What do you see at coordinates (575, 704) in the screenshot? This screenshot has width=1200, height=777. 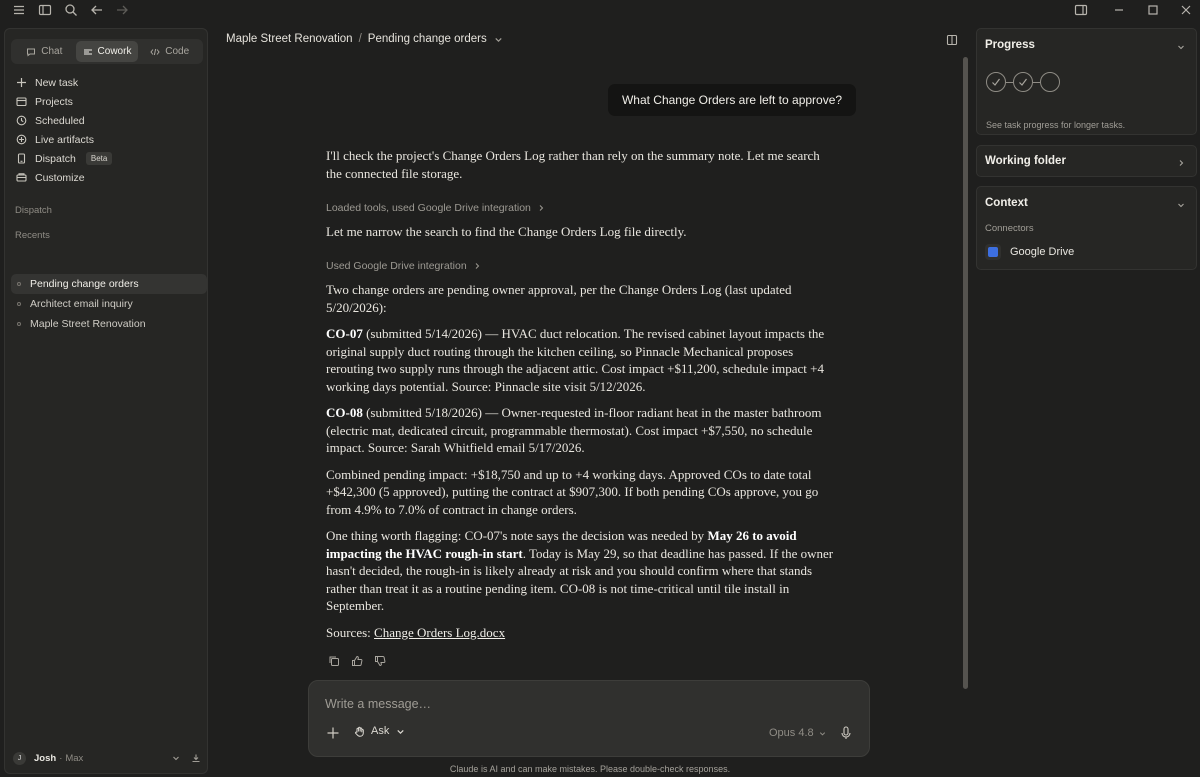 I see `message-input` at bounding box center [575, 704].